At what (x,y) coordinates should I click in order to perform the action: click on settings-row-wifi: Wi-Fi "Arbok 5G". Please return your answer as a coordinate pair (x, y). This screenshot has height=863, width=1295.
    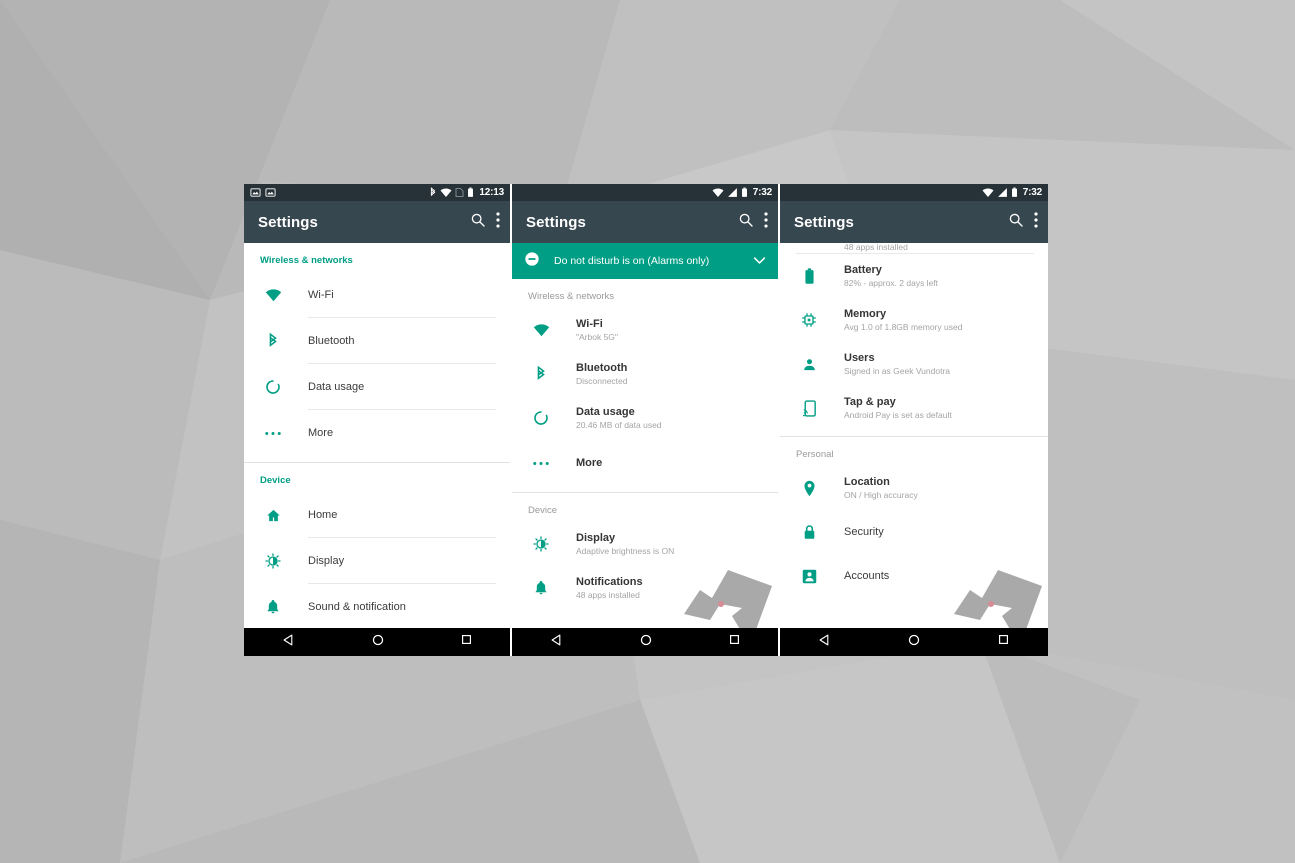
    Looking at the image, I should click on (645, 330).